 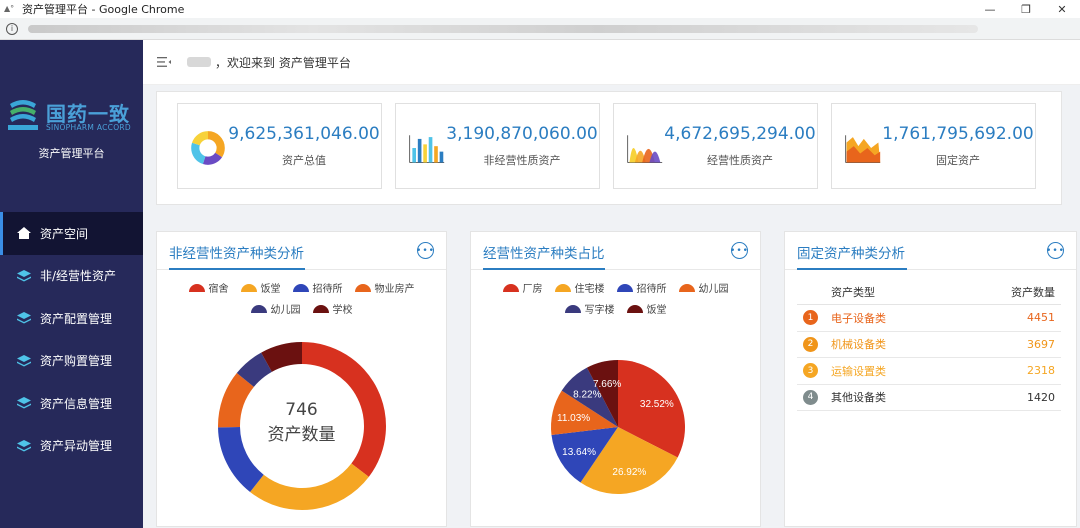 What do you see at coordinates (1062, 9) in the screenshot?
I see `close-button: ✕` at bounding box center [1062, 9].